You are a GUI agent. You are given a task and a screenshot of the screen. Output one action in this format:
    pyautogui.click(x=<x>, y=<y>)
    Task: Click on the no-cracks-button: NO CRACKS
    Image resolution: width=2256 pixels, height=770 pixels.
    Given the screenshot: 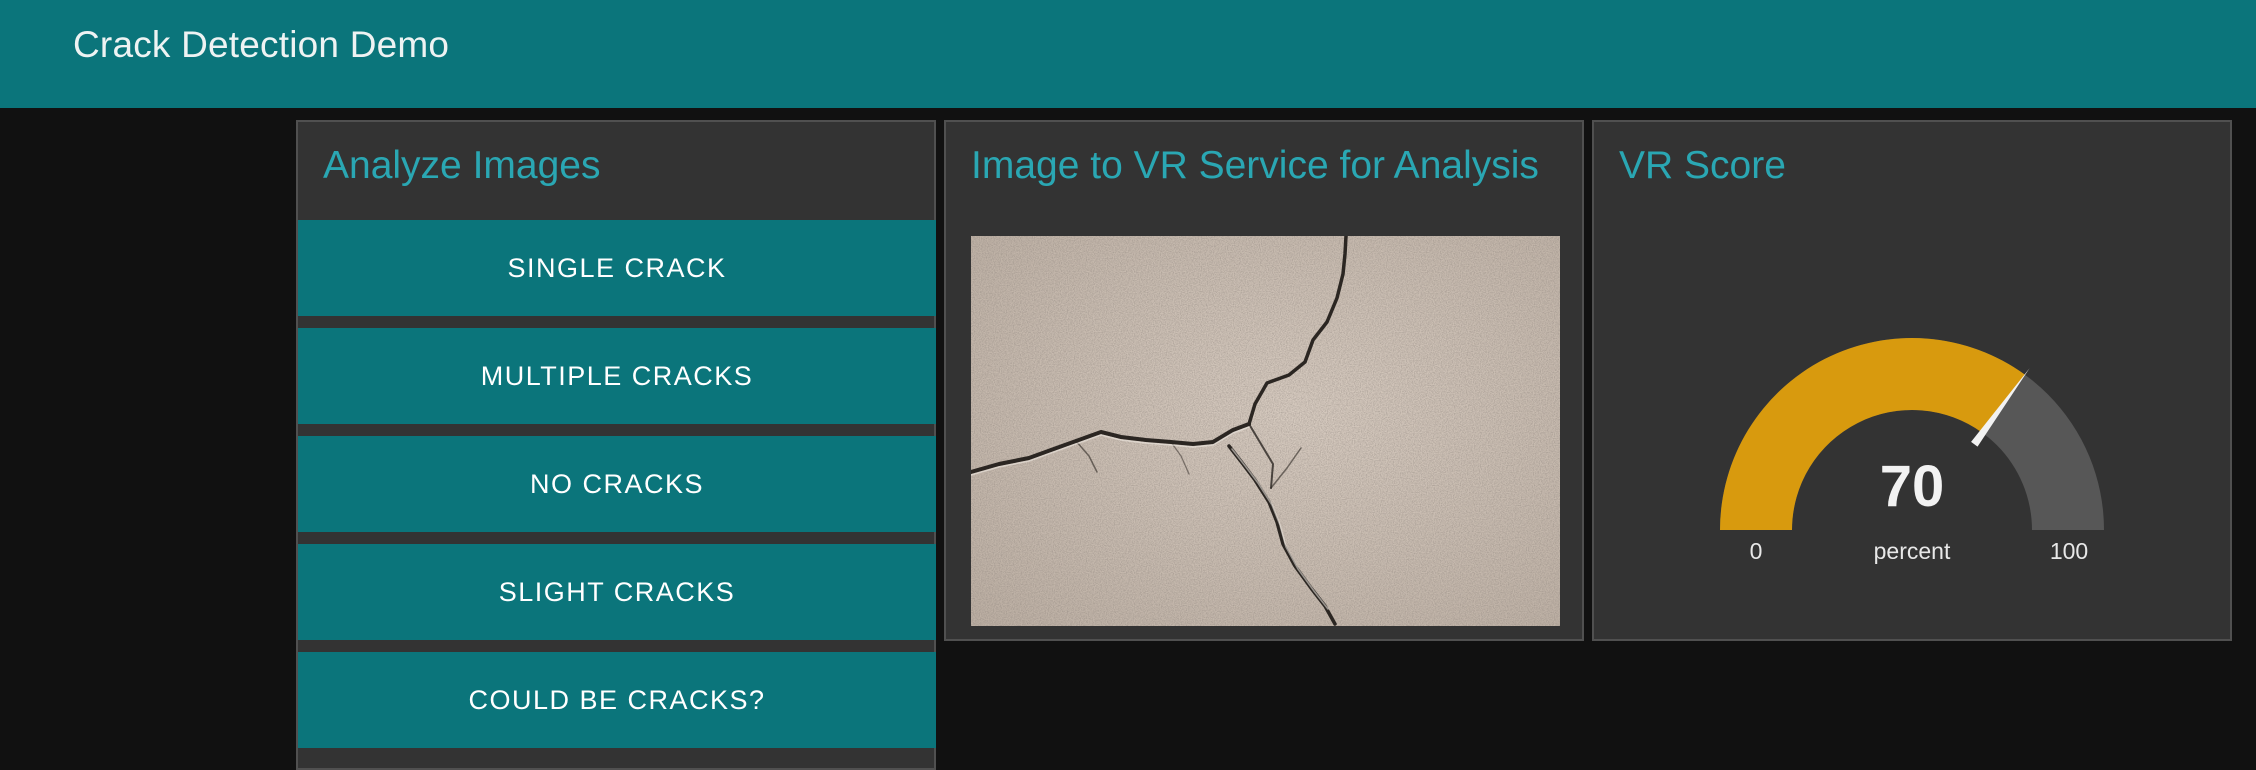 What is the action you would take?
    pyautogui.click(x=617, y=484)
    